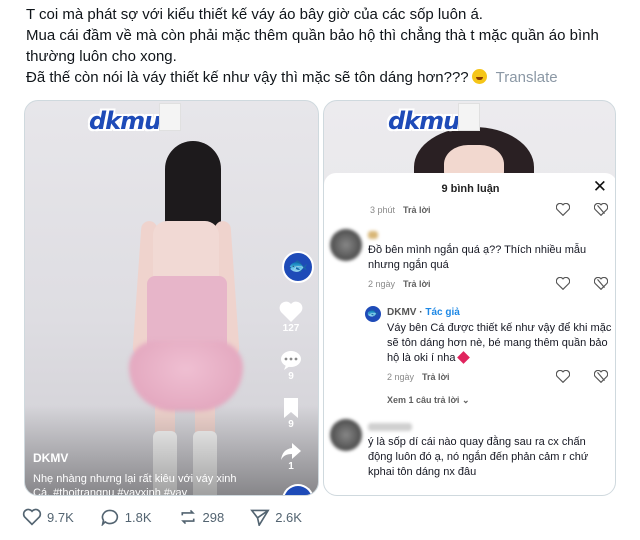 The height and width of the screenshot is (540, 640). Describe the element at coordinates (435, 377) in the screenshot. I see `reply-reply-link: Trả lời` at that location.